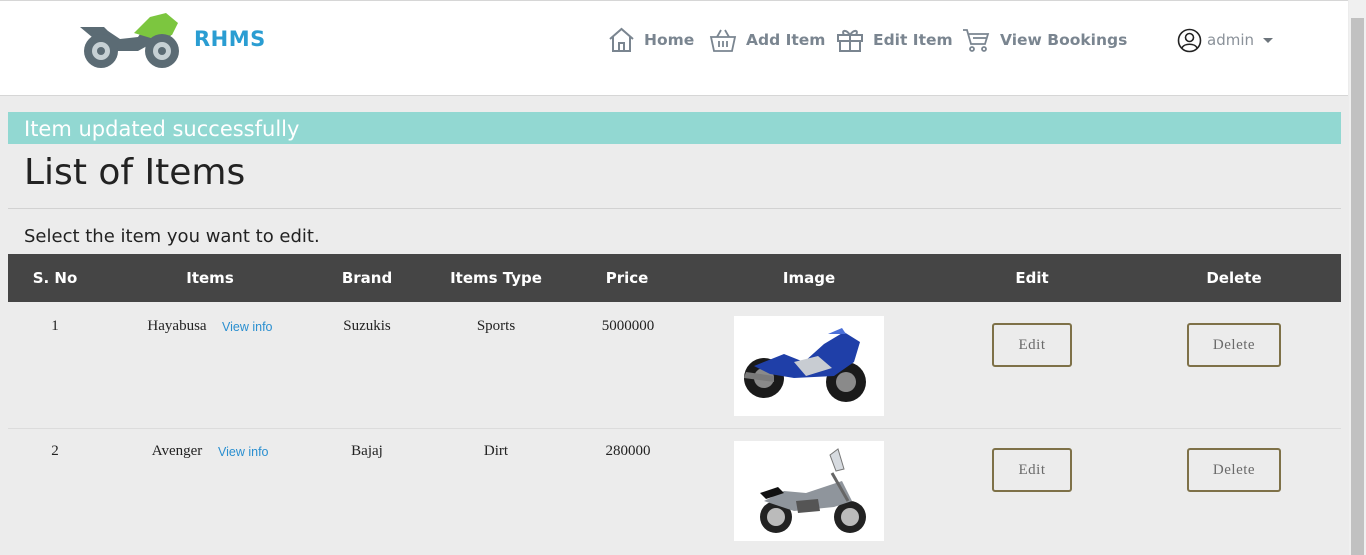 The image size is (1366, 555). I want to click on page-title: List of Items, so click(135, 172).